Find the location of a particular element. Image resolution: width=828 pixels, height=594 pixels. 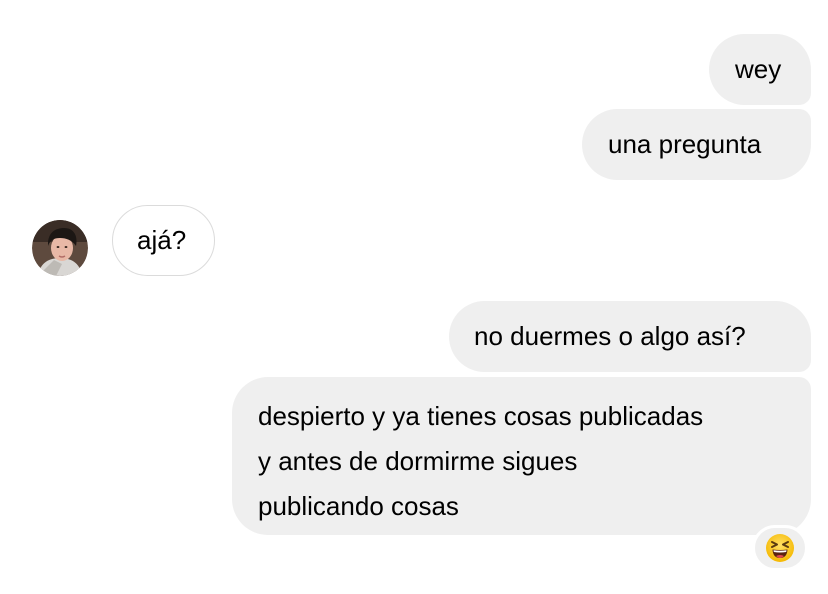

message-text: ajá? is located at coordinates (162, 240).